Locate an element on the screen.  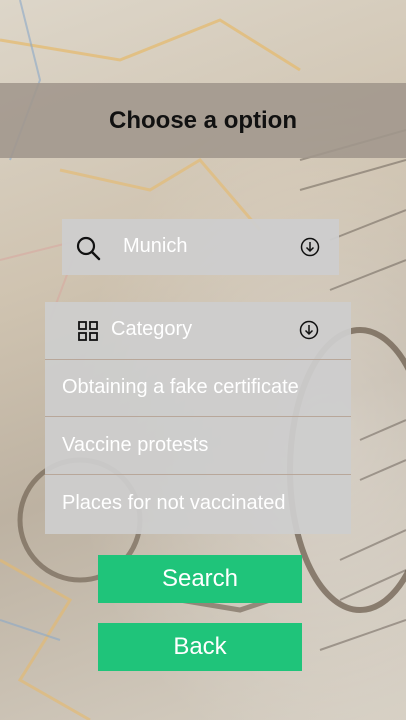
category-option-places-not-vaccinated: Places for not vaccinated is located at coordinates (198, 504).